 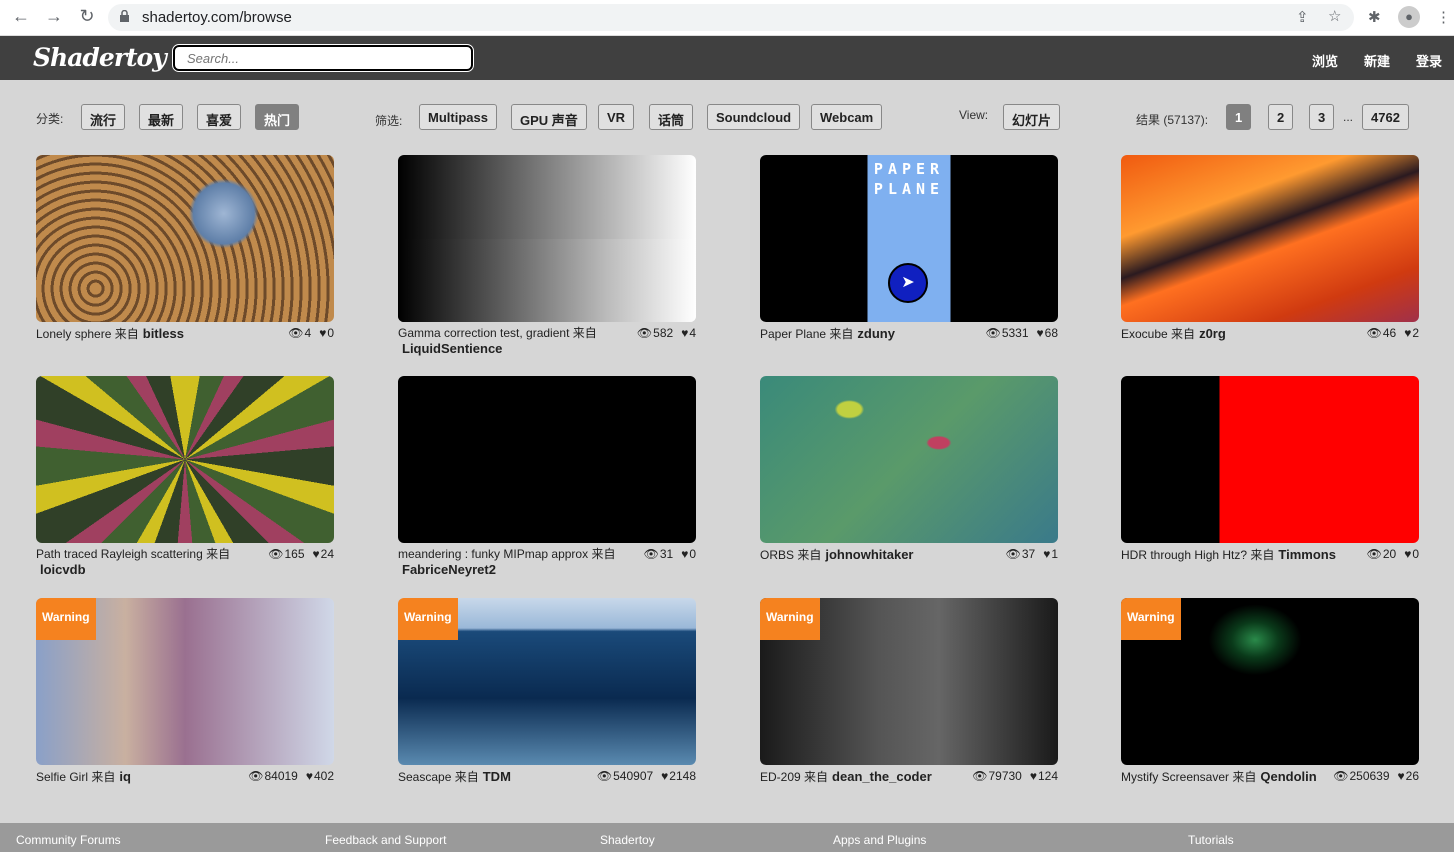 I want to click on shader-card: Lonely sphere 来自 bitless 👁4 ♥0, so click(x=185, y=248).